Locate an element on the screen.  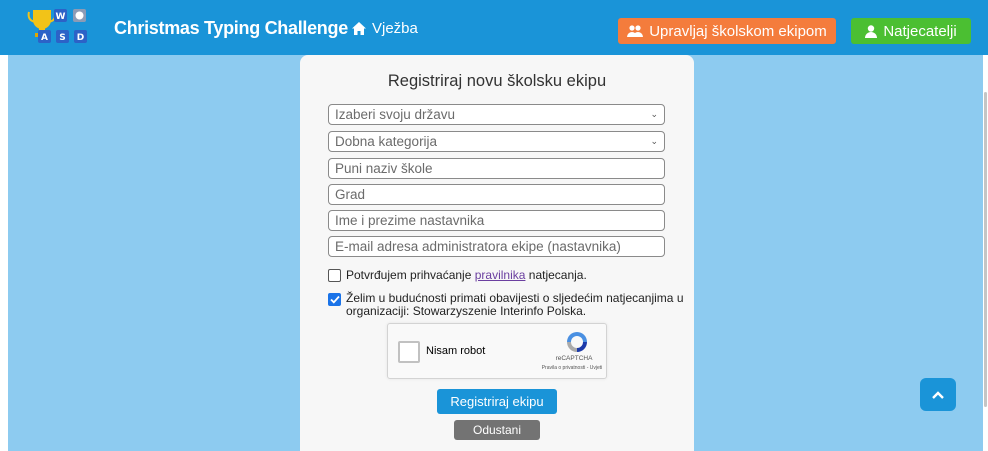
svg-text: D is located at coordinates (80, 38).